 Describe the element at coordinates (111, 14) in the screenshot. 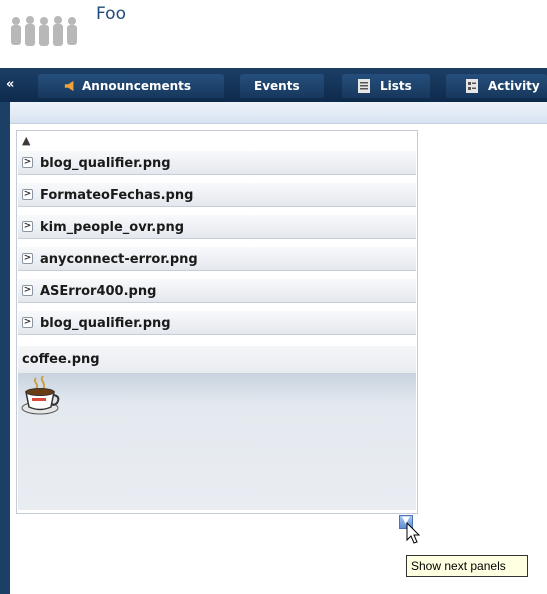

I see `app-title: Foo` at that location.